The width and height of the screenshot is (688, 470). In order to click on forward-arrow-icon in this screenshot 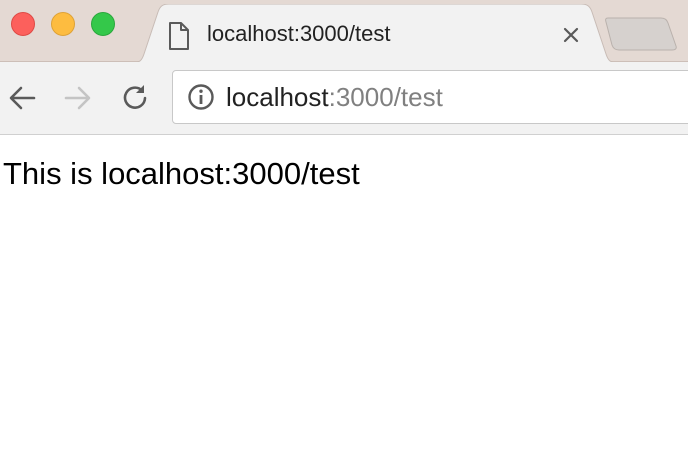, I will do `click(78, 98)`.